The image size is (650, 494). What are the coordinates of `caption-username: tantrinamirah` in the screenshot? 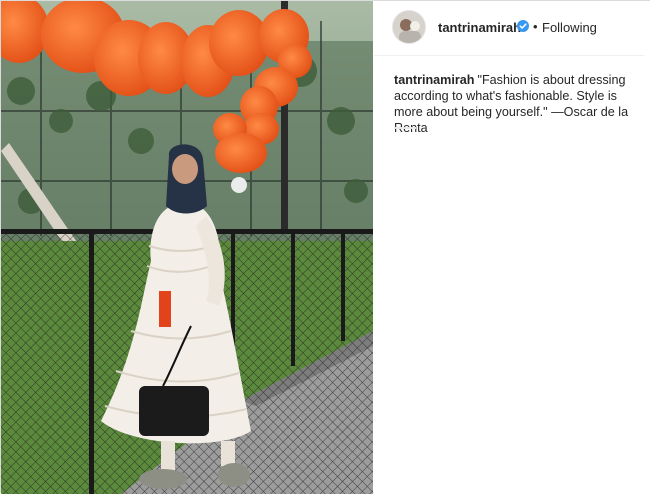 It's located at (434, 80).